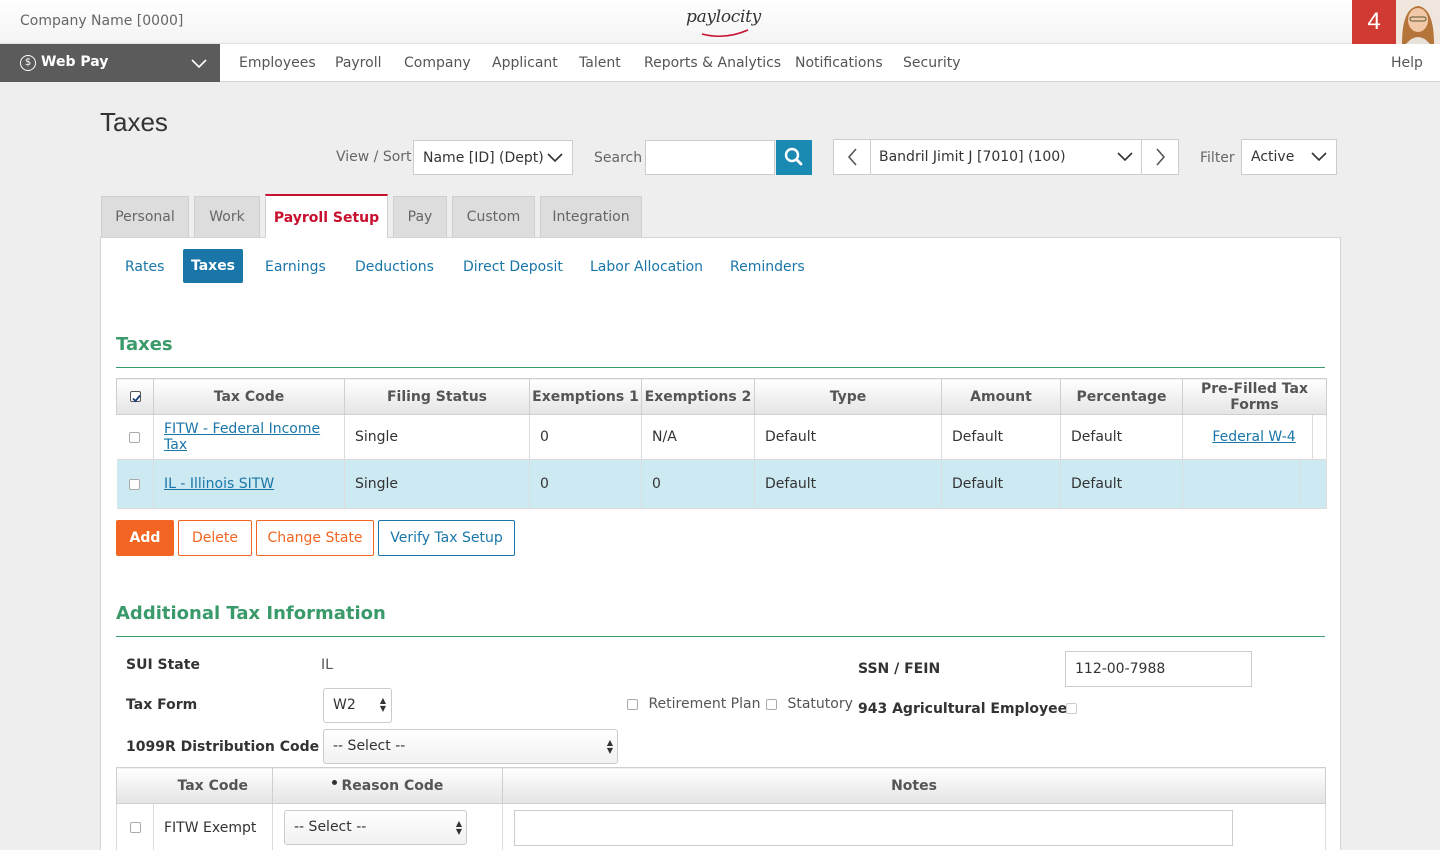 Image resolution: width=1440 pixels, height=850 pixels. Describe the element at coordinates (771, 704) in the screenshot. I see `statutory-checkbox` at that location.